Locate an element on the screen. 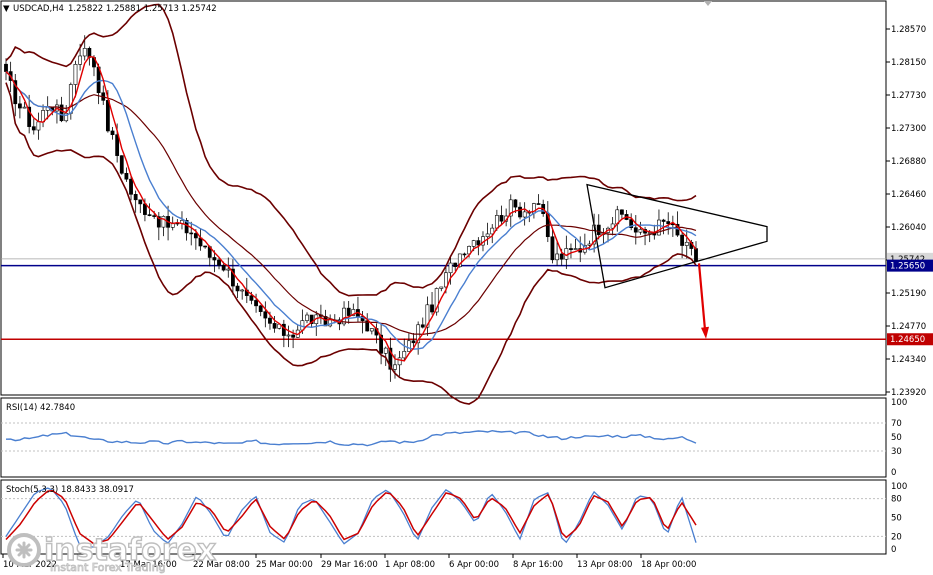  watermark-tagline: Instant Forex Trading is located at coordinates (108, 567).